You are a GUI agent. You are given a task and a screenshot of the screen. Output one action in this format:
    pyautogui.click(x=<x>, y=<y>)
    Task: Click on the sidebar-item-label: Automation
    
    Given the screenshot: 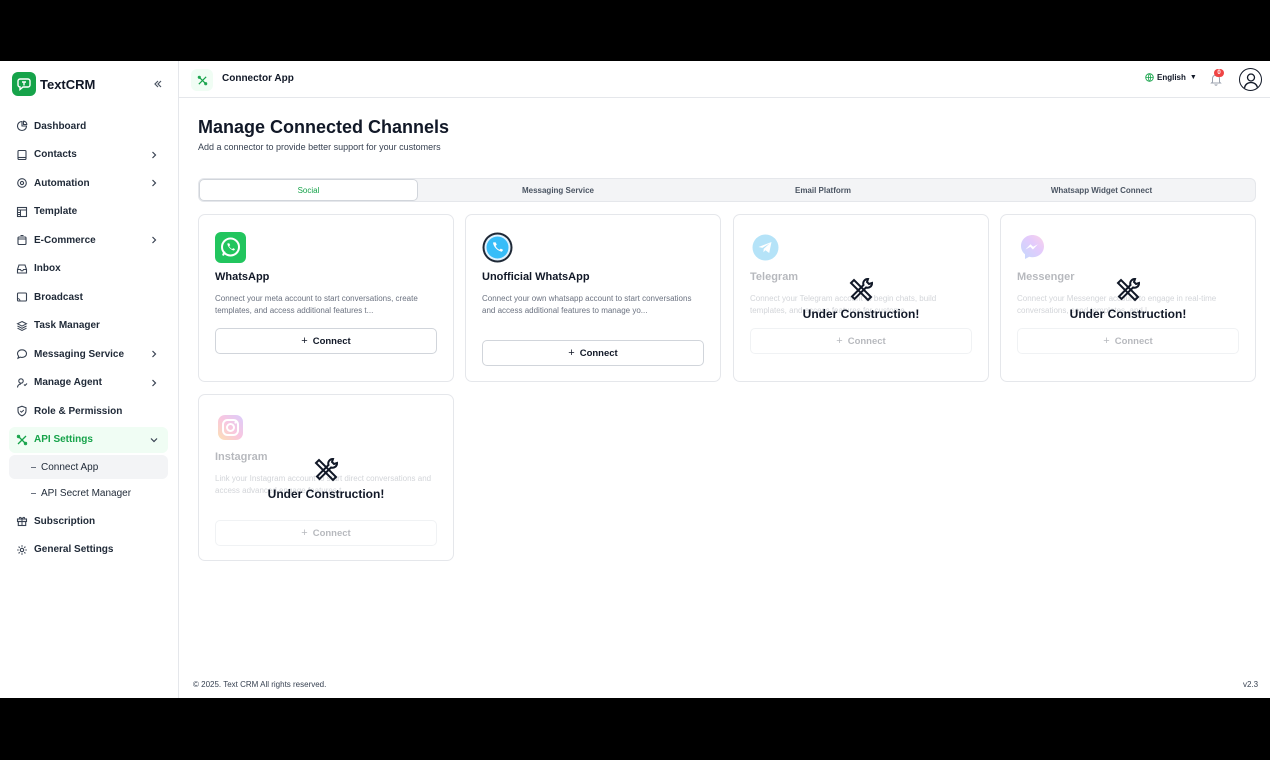 What is the action you would take?
    pyautogui.click(x=62, y=183)
    